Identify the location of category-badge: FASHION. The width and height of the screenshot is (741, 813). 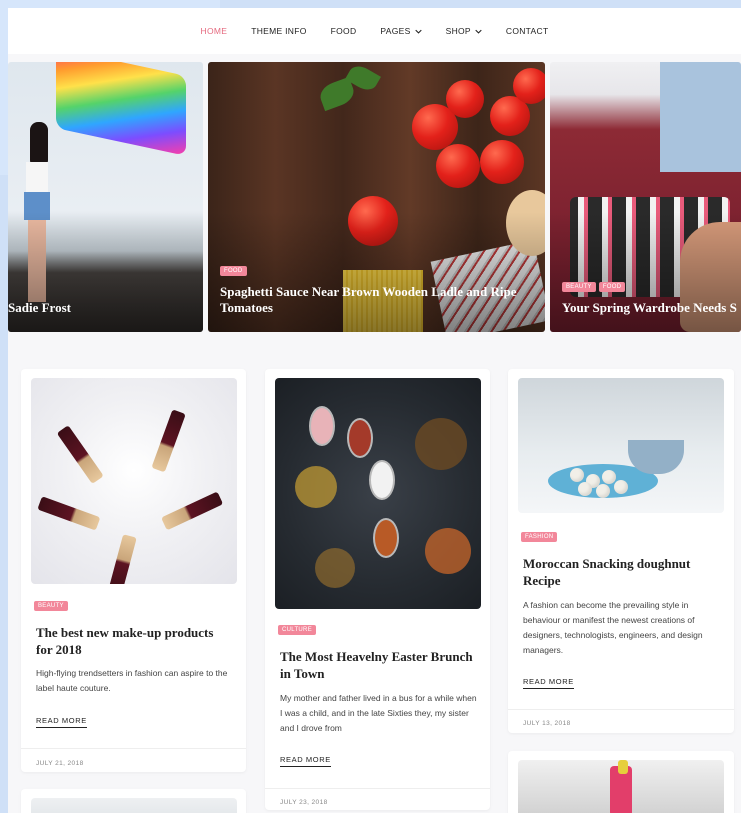
(539, 537).